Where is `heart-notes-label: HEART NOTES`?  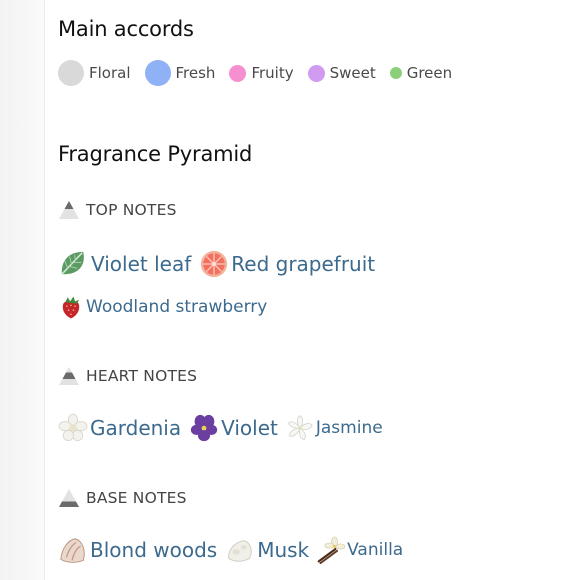
heart-notes-label: HEART NOTES is located at coordinates (142, 376).